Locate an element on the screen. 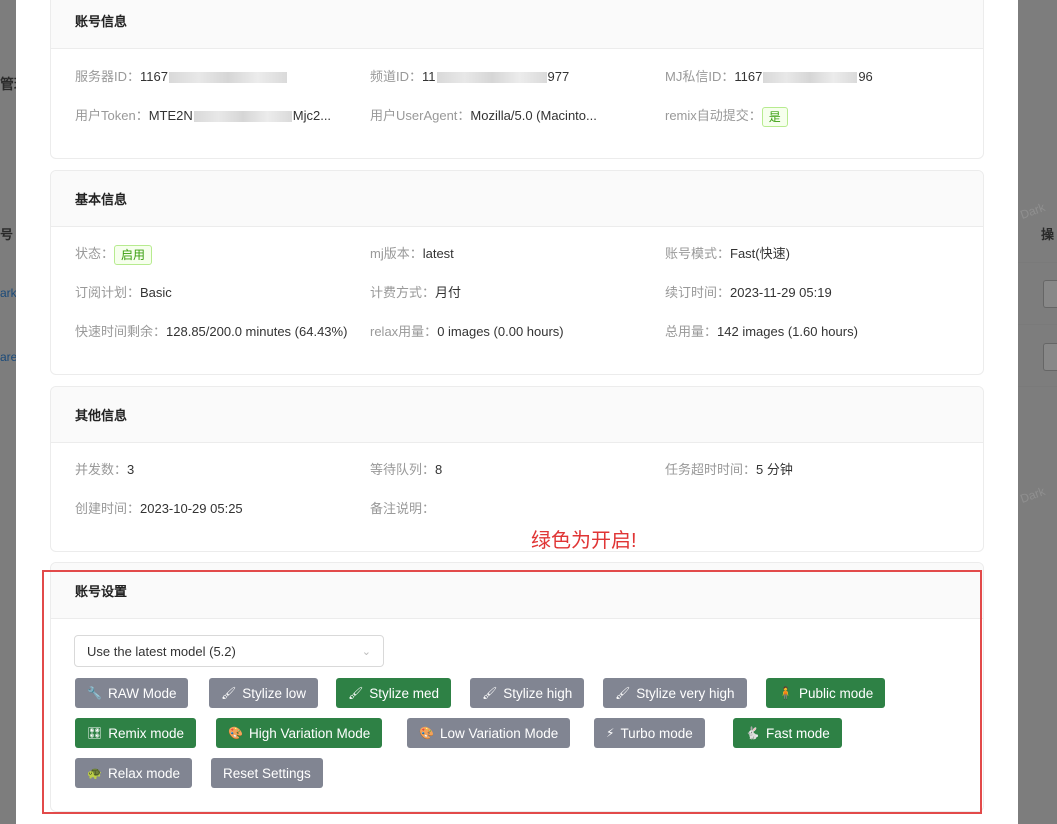 This screenshot has height=824, width=1057. concurrency-value: 3 is located at coordinates (131, 469).